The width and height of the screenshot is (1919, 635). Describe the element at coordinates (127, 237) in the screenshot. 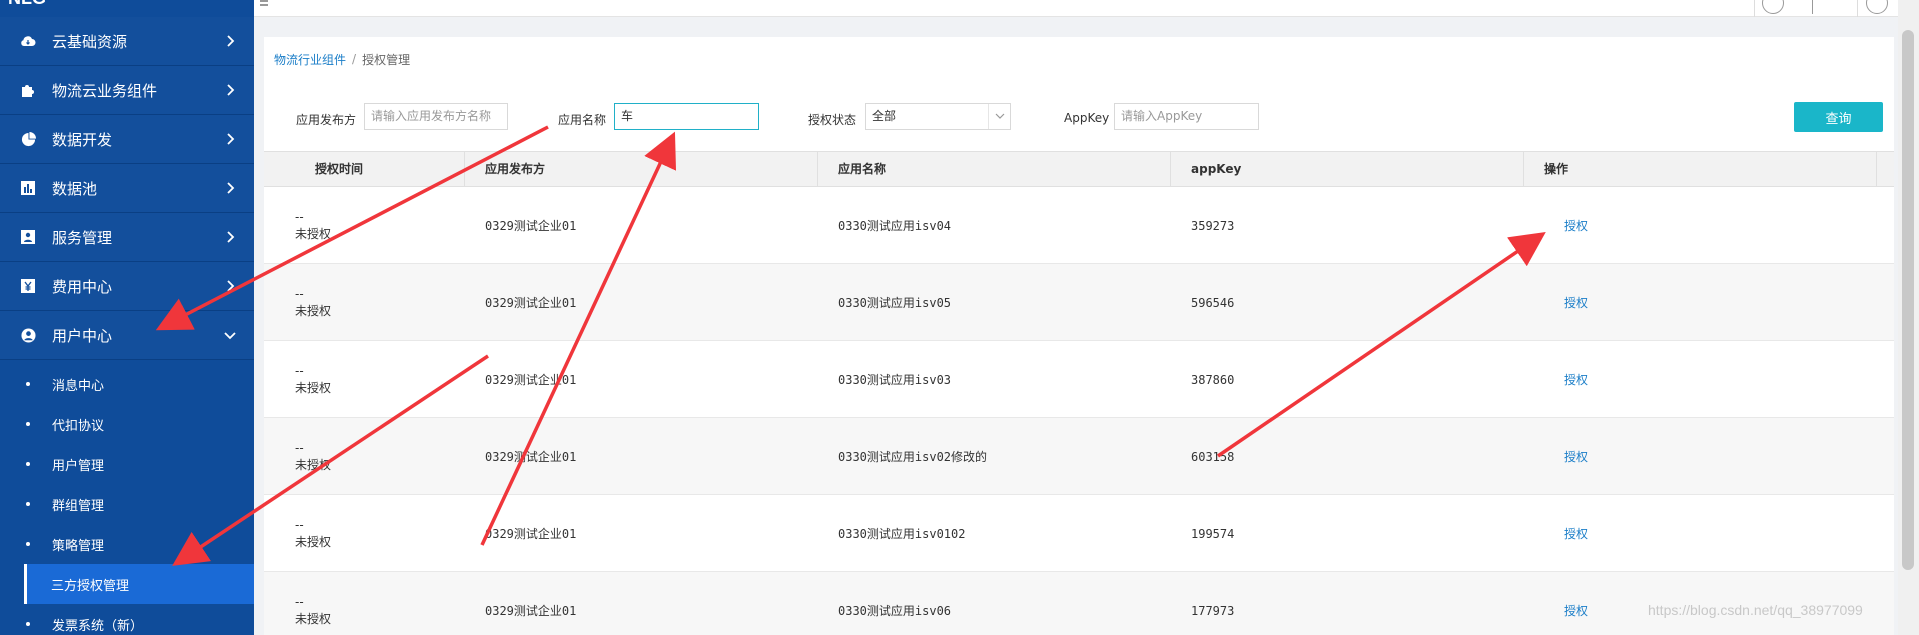

I see `sidebar-item-service: 服务管理` at that location.